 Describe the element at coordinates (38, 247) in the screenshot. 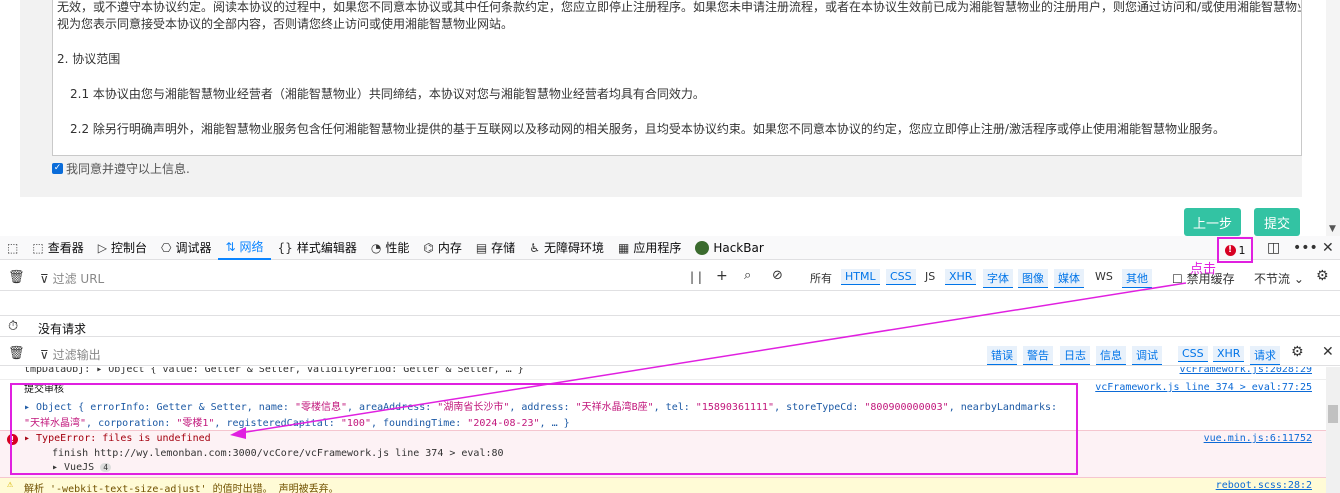

I see `inspector-icon: ⬚` at that location.